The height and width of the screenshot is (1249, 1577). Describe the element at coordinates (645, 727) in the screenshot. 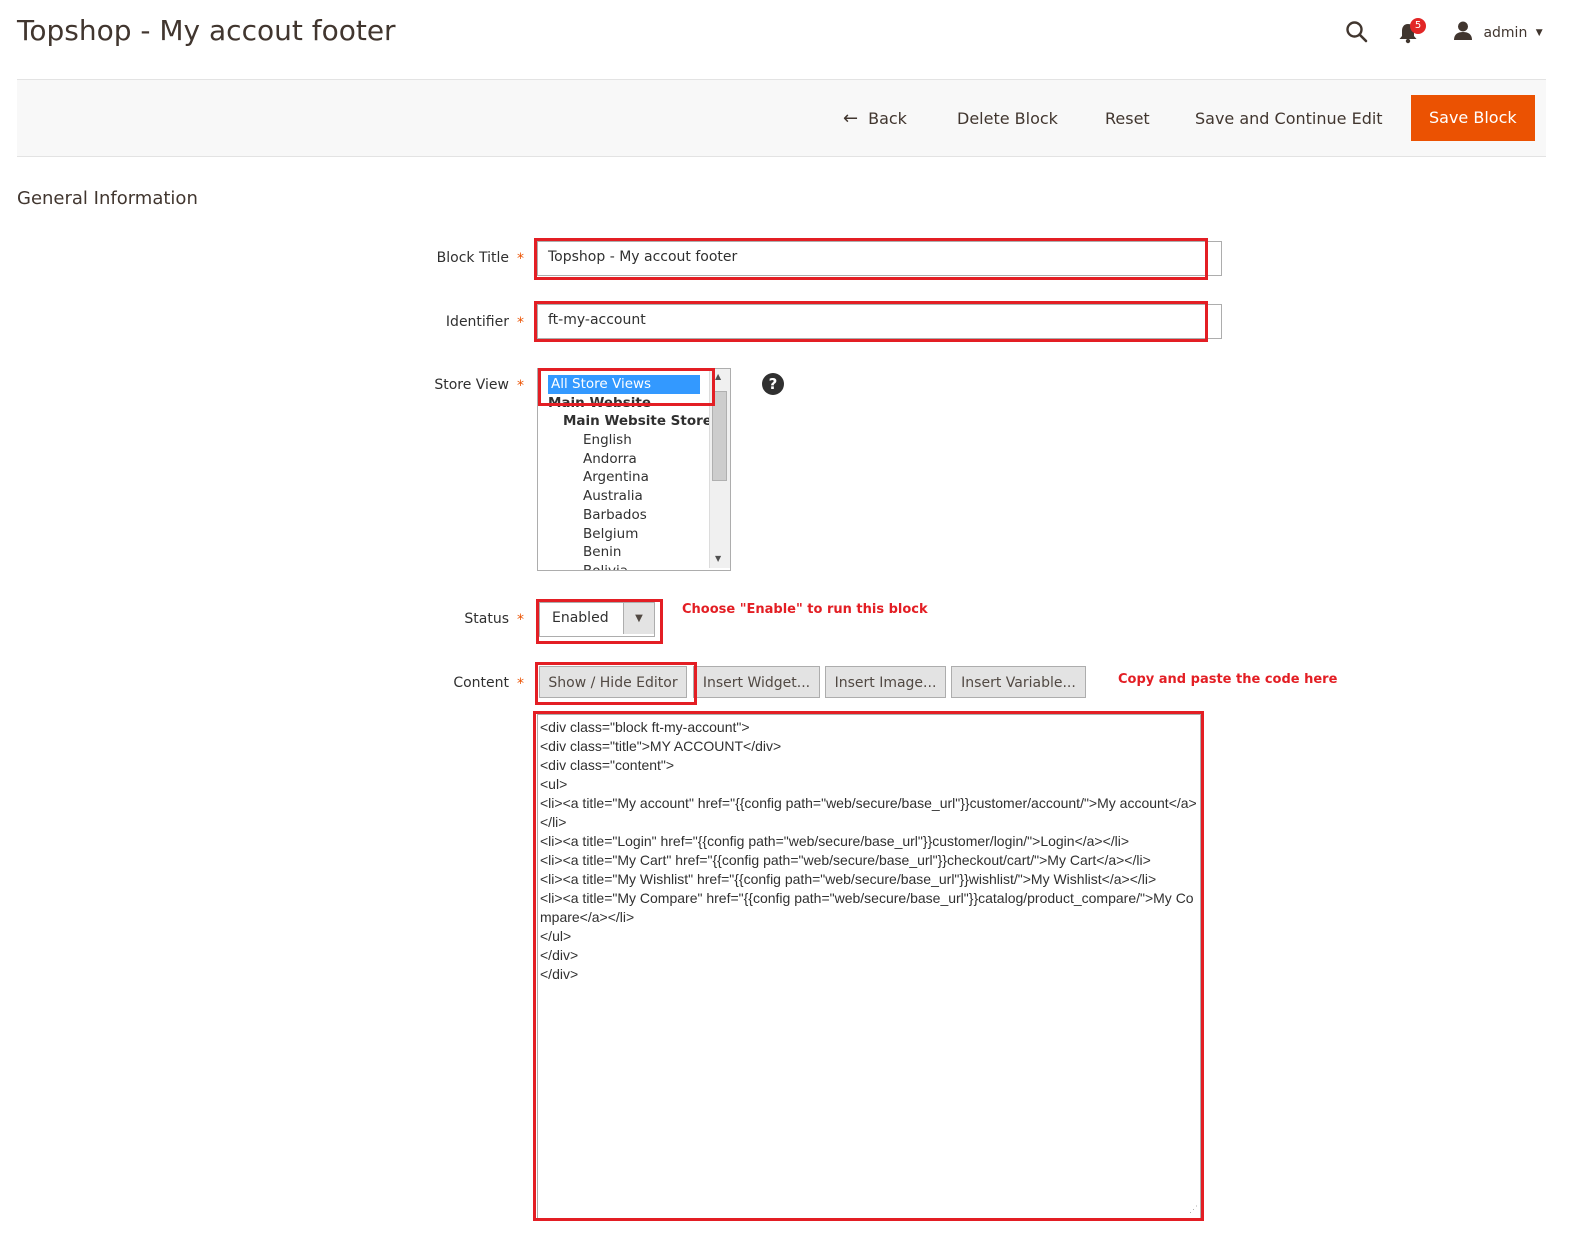

I see `code-line: <div class="block ft-my-account">` at that location.